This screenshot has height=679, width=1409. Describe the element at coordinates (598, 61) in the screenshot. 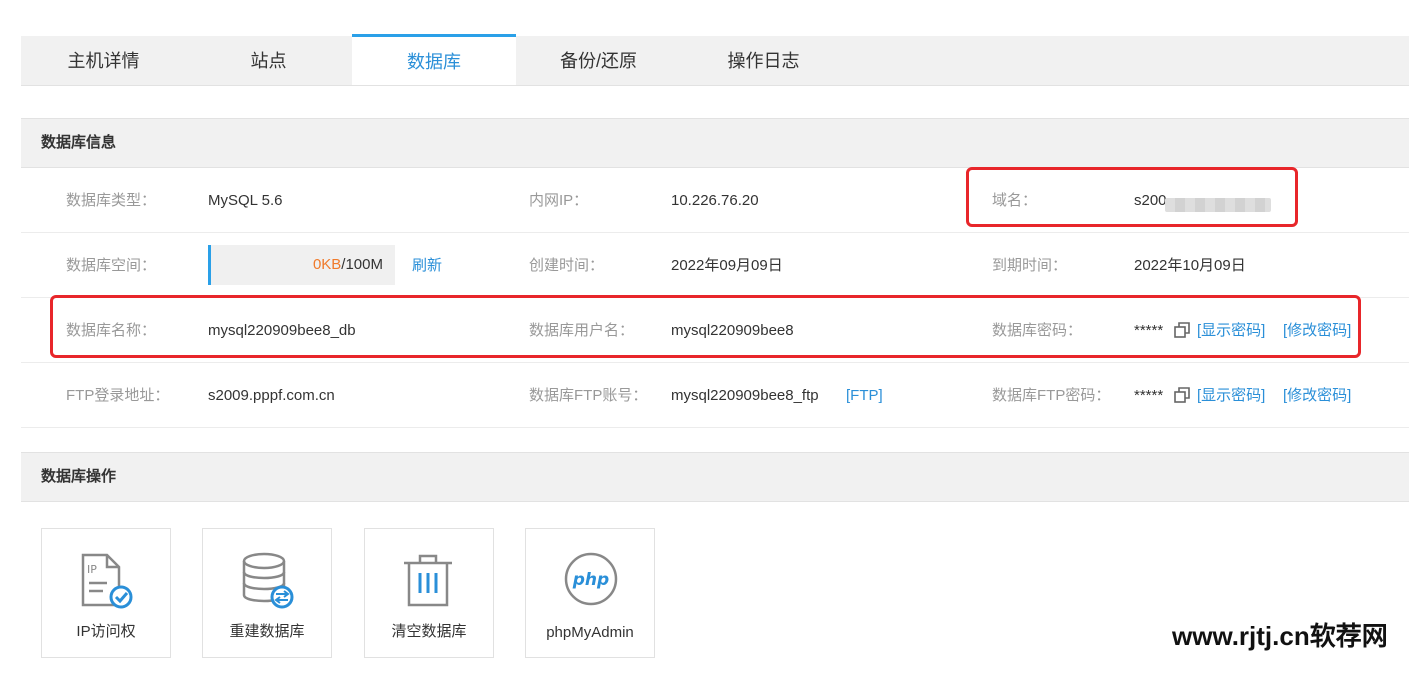

I see `tab-backup-restore: 备份/还原` at that location.